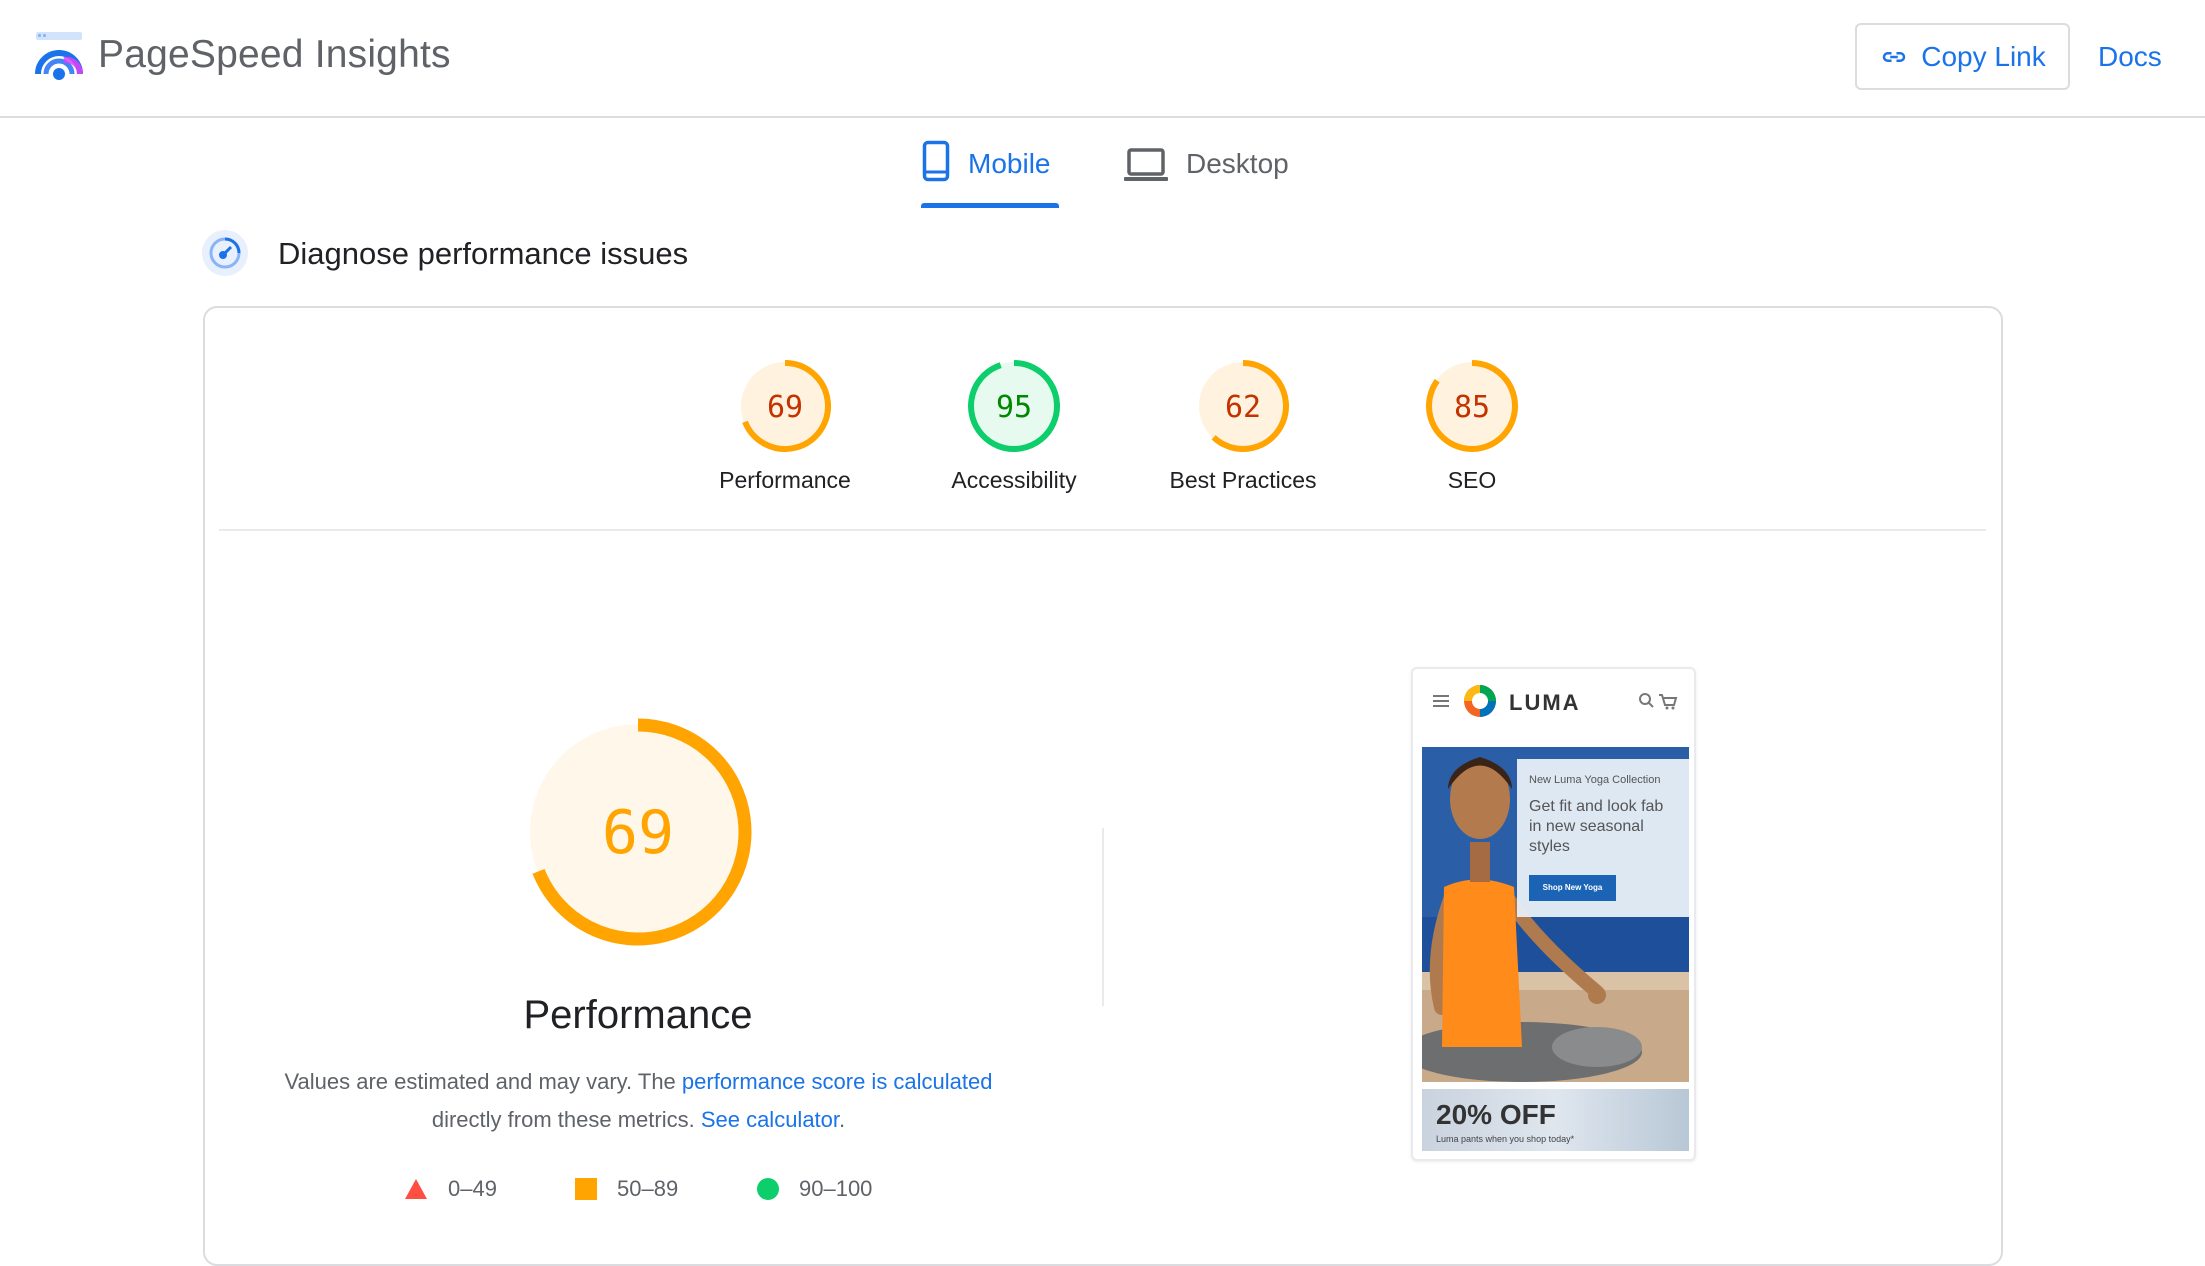  I want to click on speedometer-icon, so click(225, 253).